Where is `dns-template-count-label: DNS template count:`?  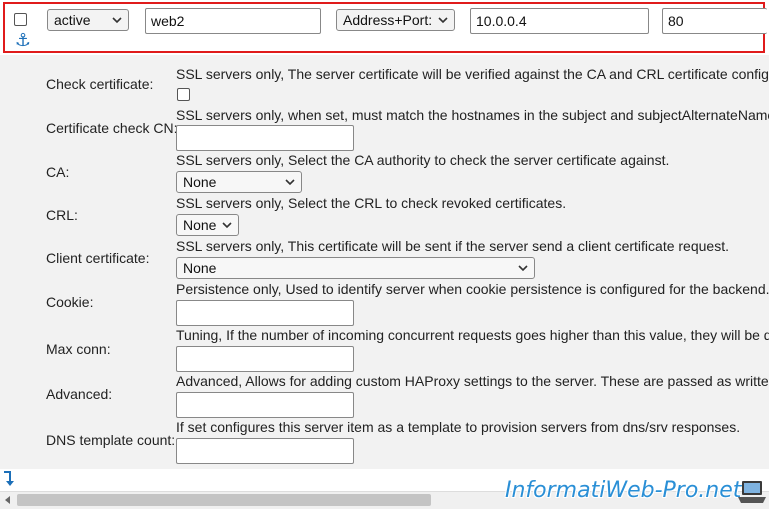 dns-template-count-label: DNS template count: is located at coordinates (111, 440).